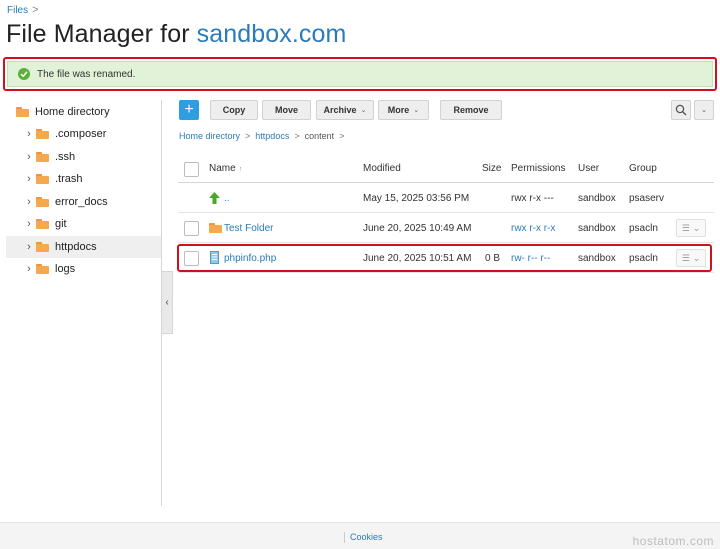  What do you see at coordinates (685, 257) in the screenshot?
I see `menu-icon: ☰` at bounding box center [685, 257].